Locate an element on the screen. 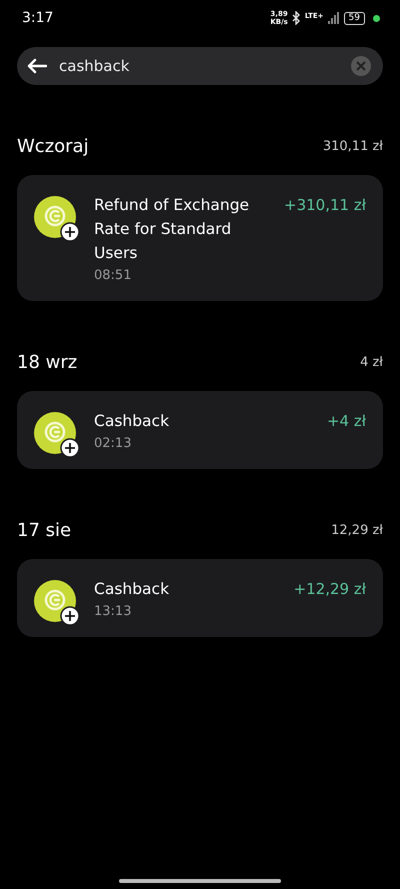 The image size is (400, 889). transaction-amount: +12,29 zł is located at coordinates (330, 589).